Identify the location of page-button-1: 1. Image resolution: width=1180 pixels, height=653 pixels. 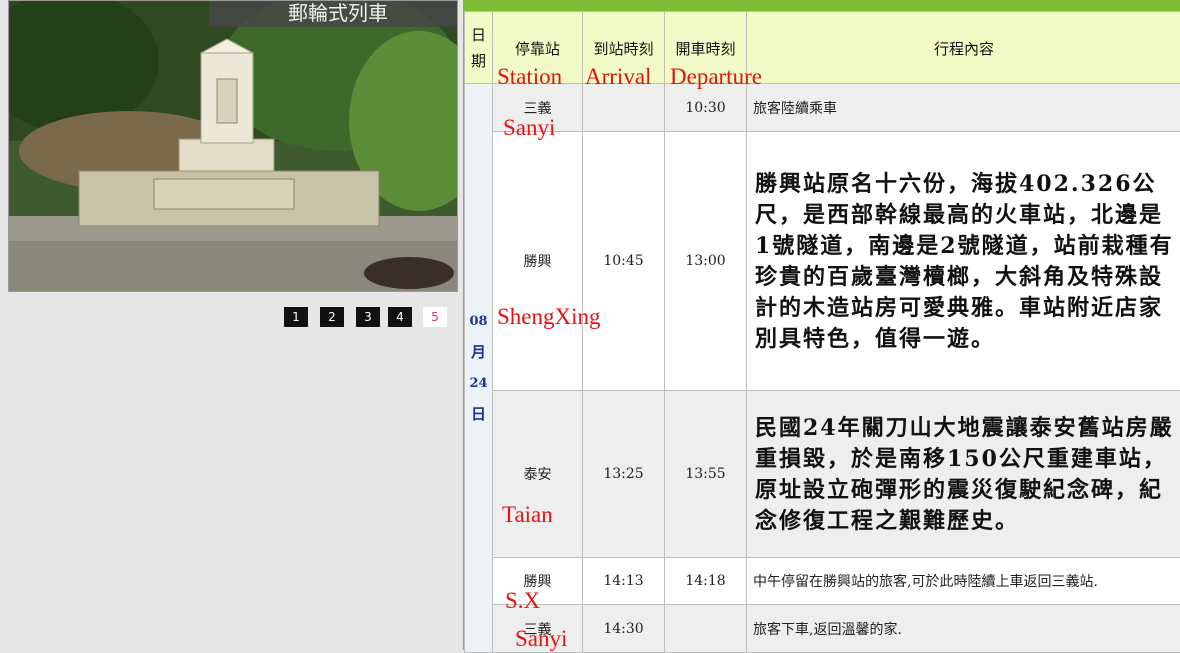
(296, 317).